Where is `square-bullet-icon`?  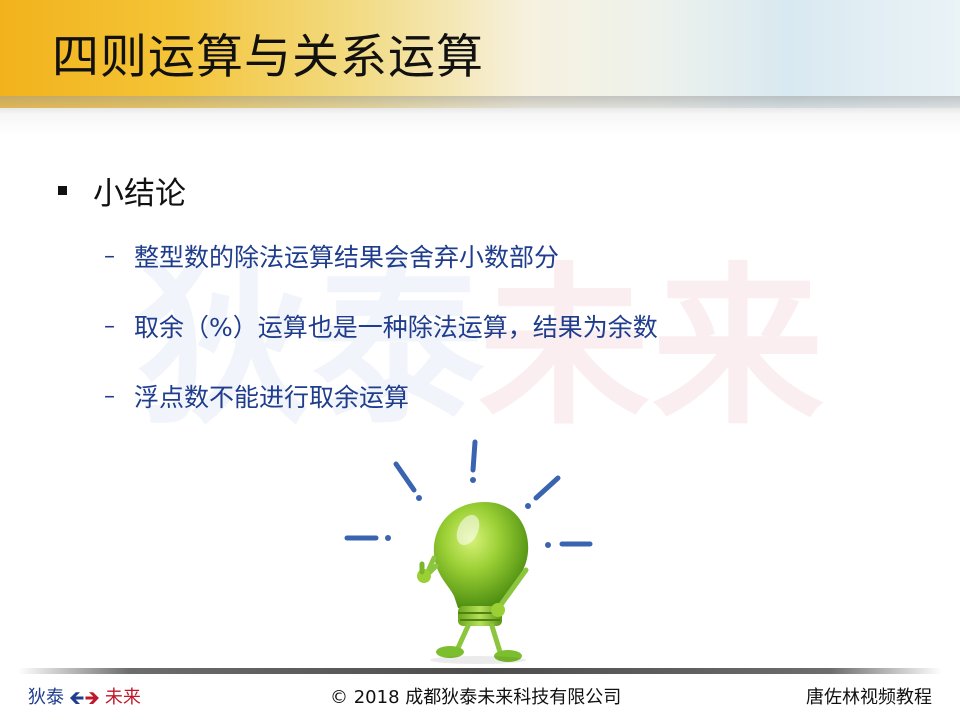
square-bullet-icon is located at coordinates (62, 190).